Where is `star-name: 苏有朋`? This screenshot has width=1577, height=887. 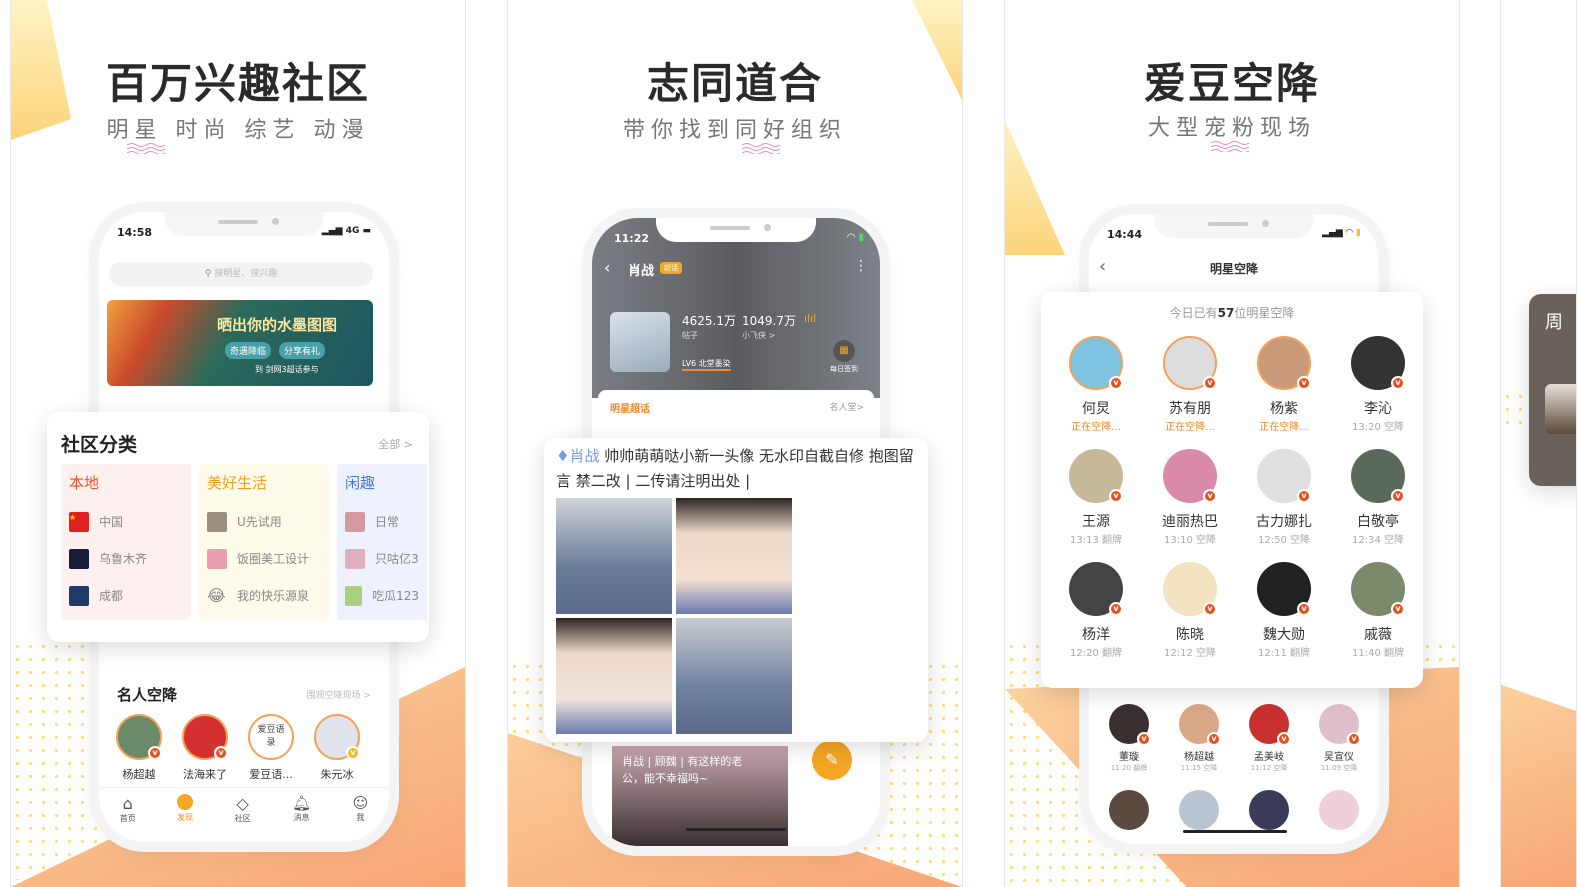 star-name: 苏有朋 is located at coordinates (1190, 409).